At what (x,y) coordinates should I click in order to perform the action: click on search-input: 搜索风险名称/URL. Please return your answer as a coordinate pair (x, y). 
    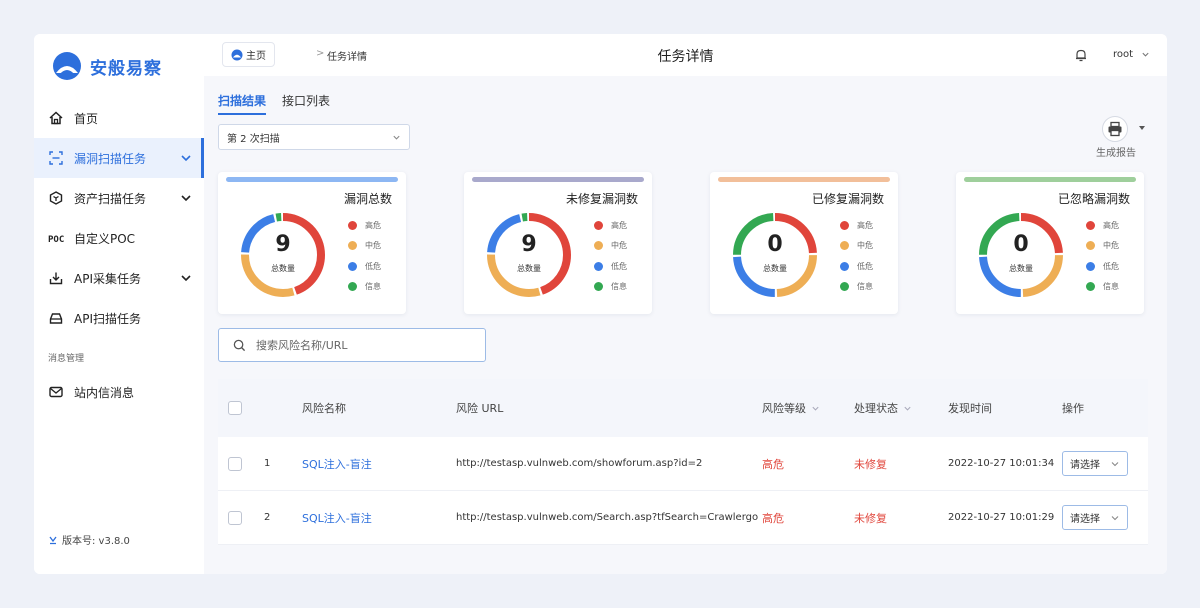
    Looking at the image, I should click on (302, 345).